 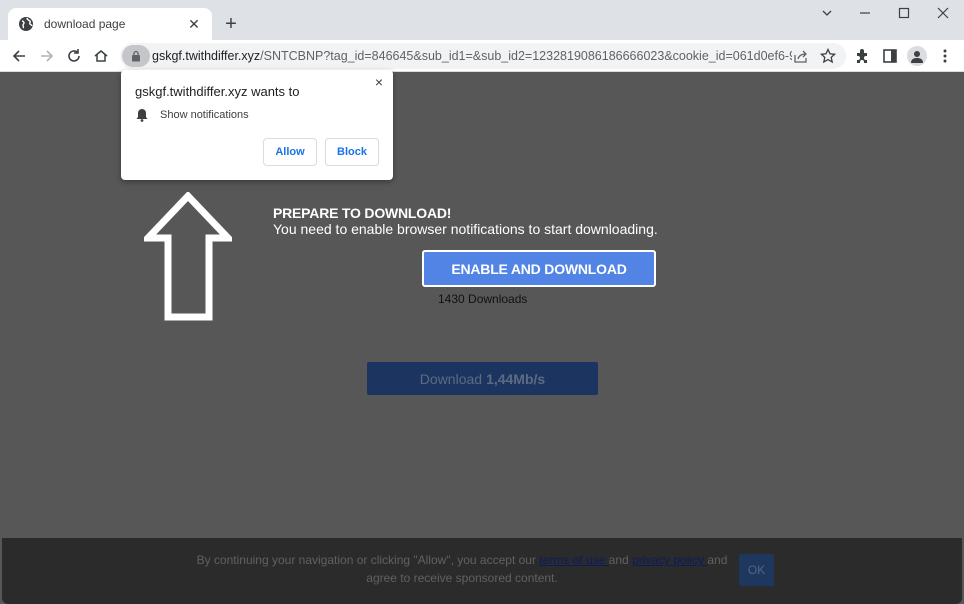 What do you see at coordinates (482, 20) in the screenshot?
I see `title-bar: download page ✕ +` at bounding box center [482, 20].